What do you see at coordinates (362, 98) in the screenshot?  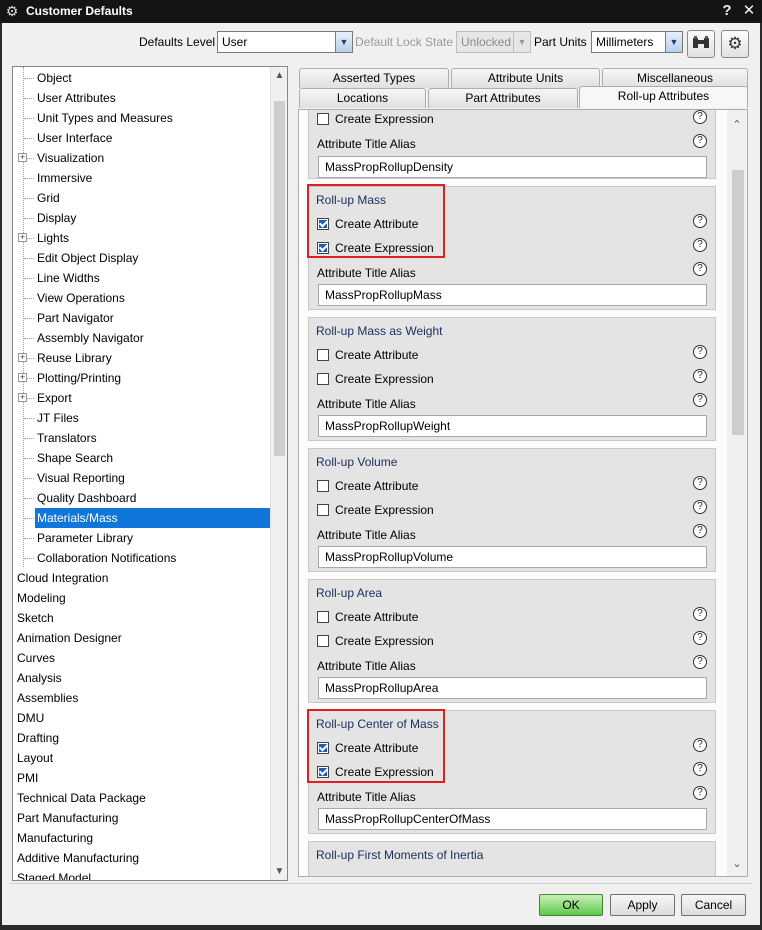 I see `tab-locations: Locations` at bounding box center [362, 98].